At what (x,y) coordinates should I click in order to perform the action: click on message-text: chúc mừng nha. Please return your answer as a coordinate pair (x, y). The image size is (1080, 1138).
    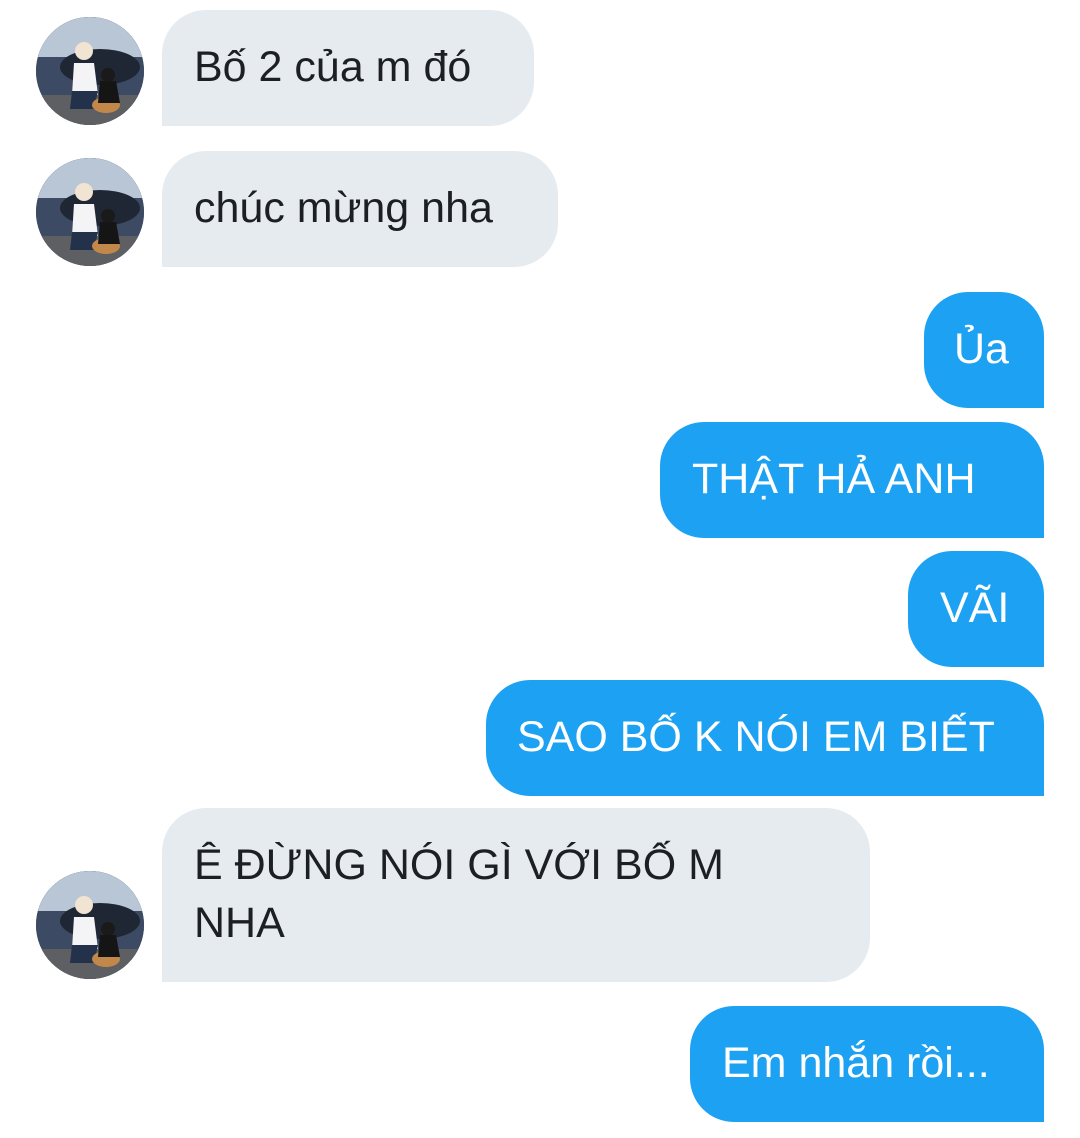
    Looking at the image, I should click on (343, 208).